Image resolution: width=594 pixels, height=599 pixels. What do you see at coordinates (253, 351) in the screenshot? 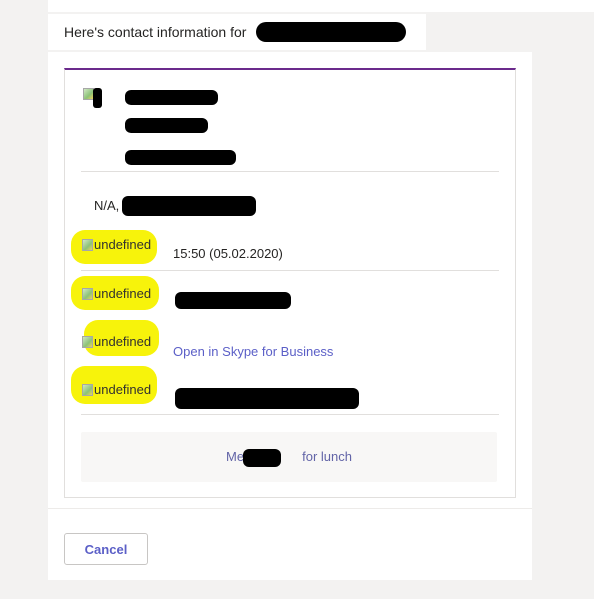
I see `open-in-skype-link: Open in Skype for Business` at bounding box center [253, 351].